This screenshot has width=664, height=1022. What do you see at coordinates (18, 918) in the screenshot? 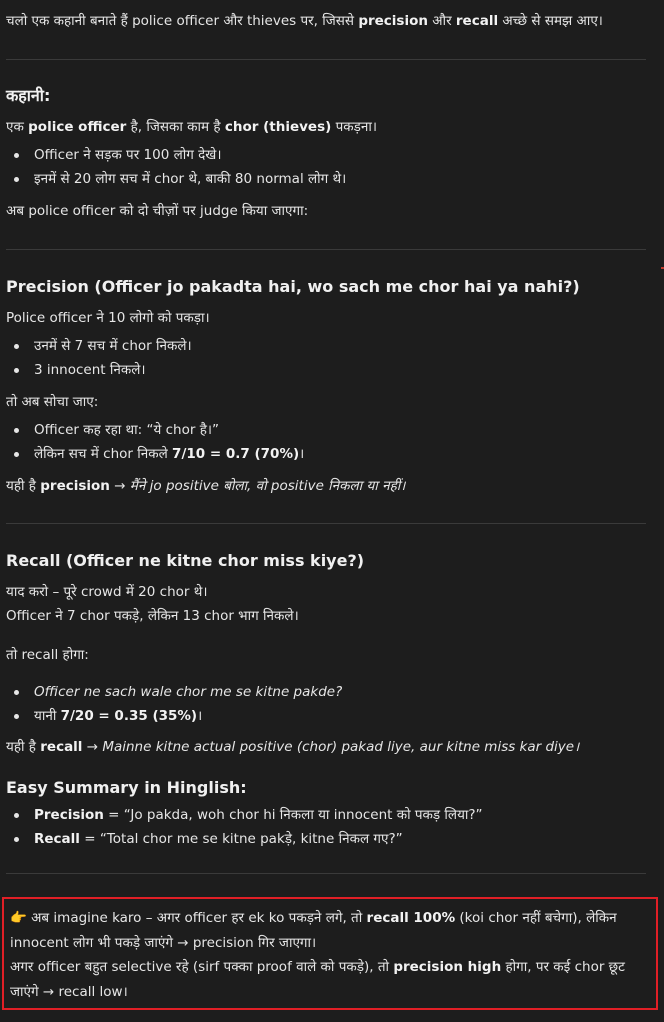
I see `pointing-hand-icon: 👉` at bounding box center [18, 918].